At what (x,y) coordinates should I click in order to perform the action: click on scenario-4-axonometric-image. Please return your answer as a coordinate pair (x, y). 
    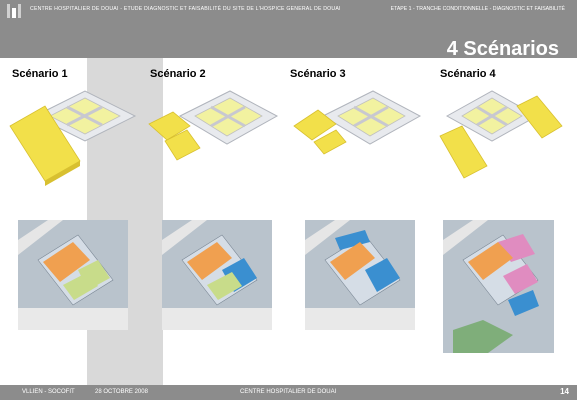
    Looking at the image, I should click on (501, 134).